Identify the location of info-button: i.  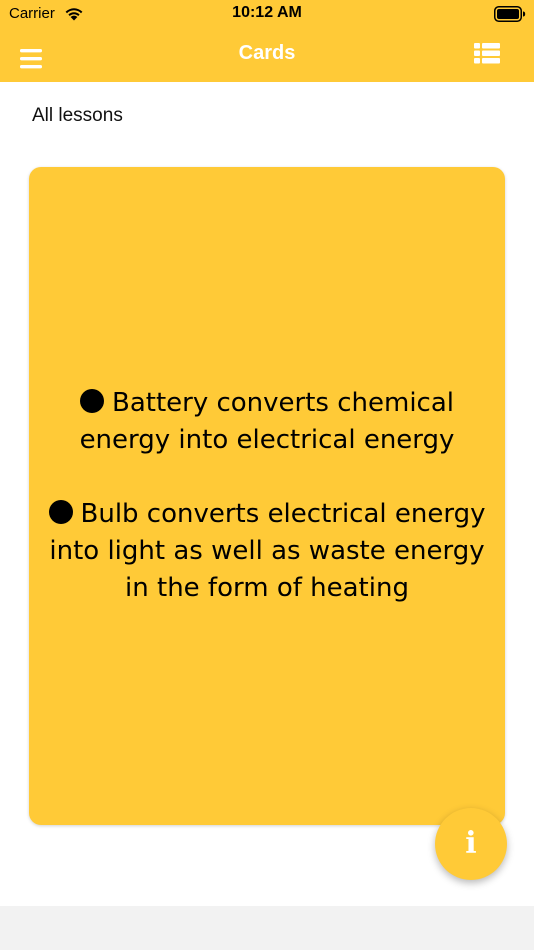
(471, 844).